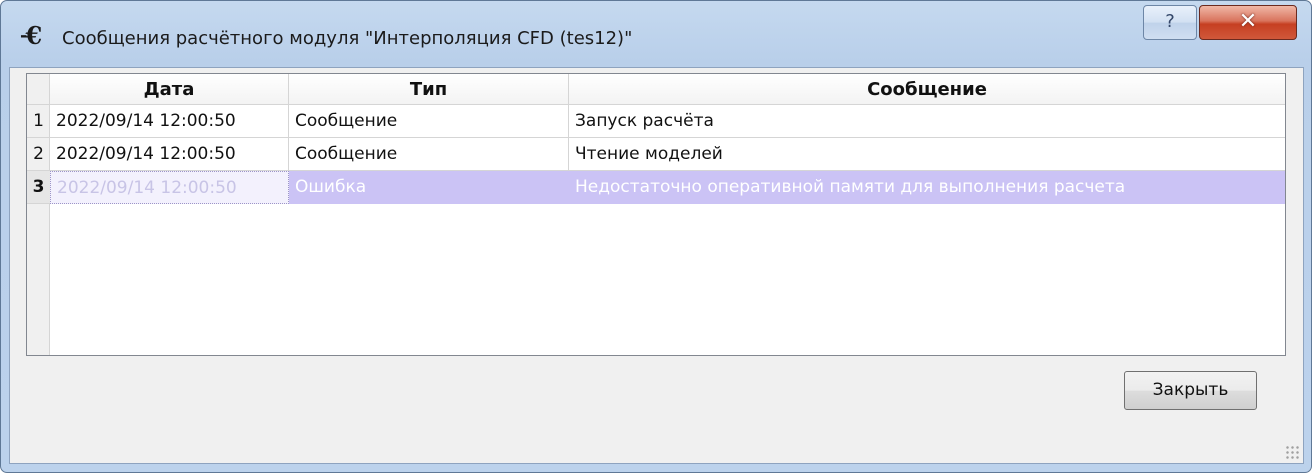 This screenshot has height=473, width=1312. I want to click on column-header-message: Сообщение, so click(927, 89).